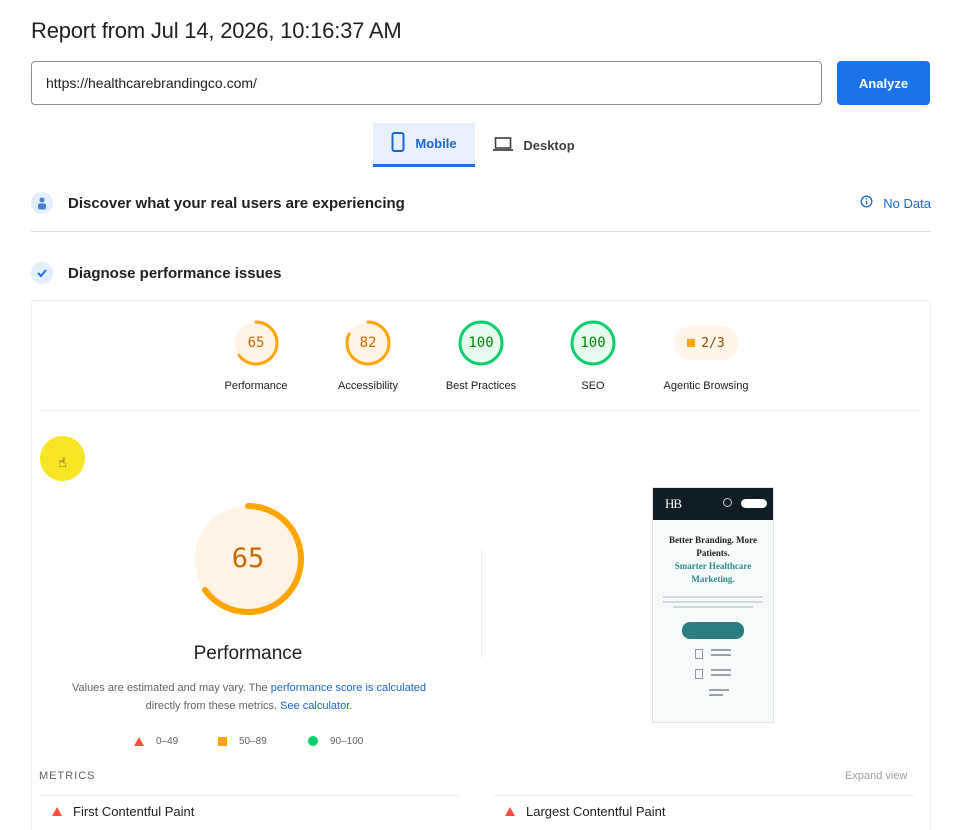 The image size is (964, 830). Describe the element at coordinates (673, 503) in the screenshot. I see `screenshot-logo: HB` at that location.